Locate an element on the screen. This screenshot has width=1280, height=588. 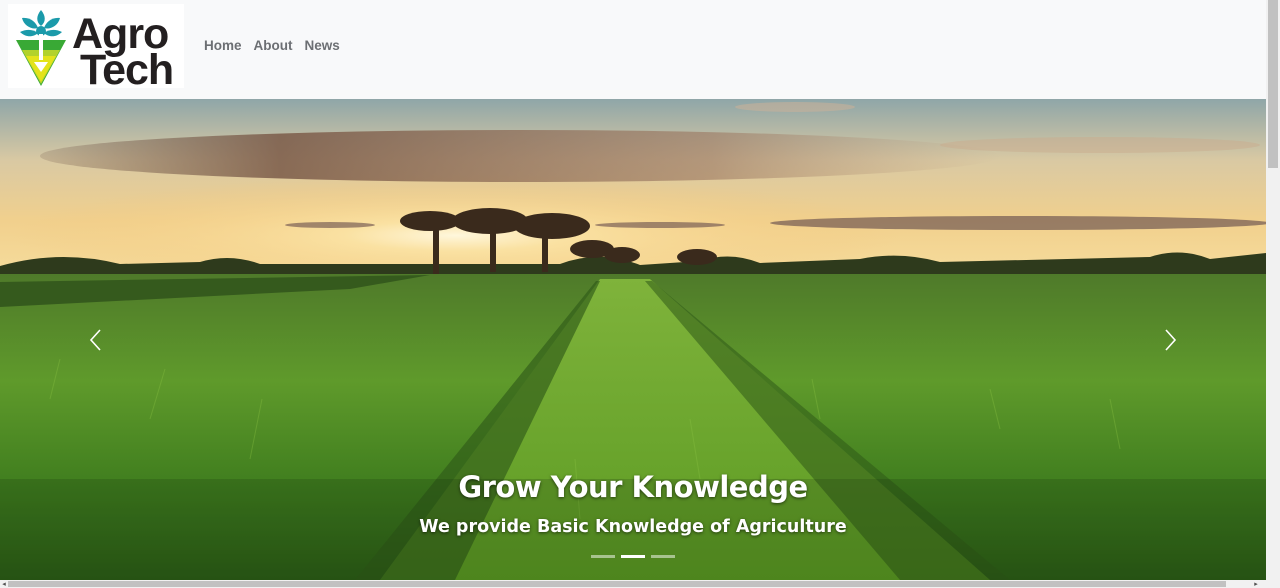
chevron-left-icon is located at coordinates (95, 340).